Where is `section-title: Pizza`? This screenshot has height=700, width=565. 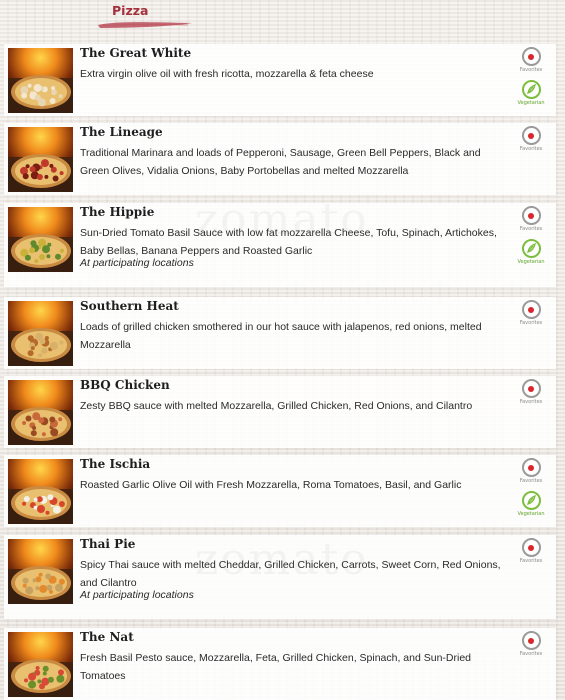
section-title: Pizza is located at coordinates (130, 10).